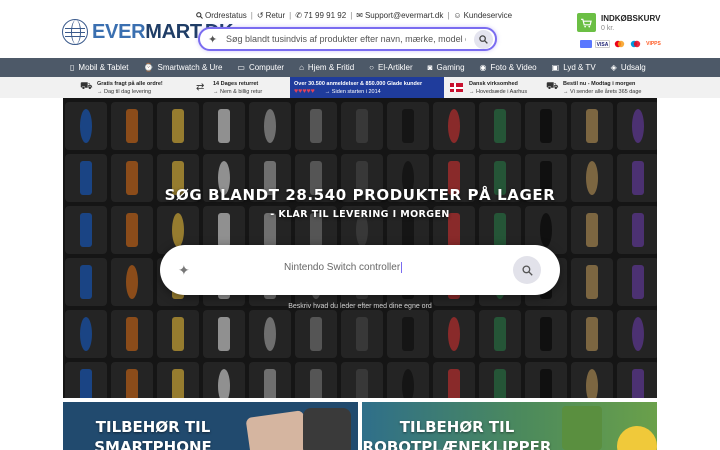 The image size is (720, 450). I want to click on watch-icon: ⌚, so click(148, 67).